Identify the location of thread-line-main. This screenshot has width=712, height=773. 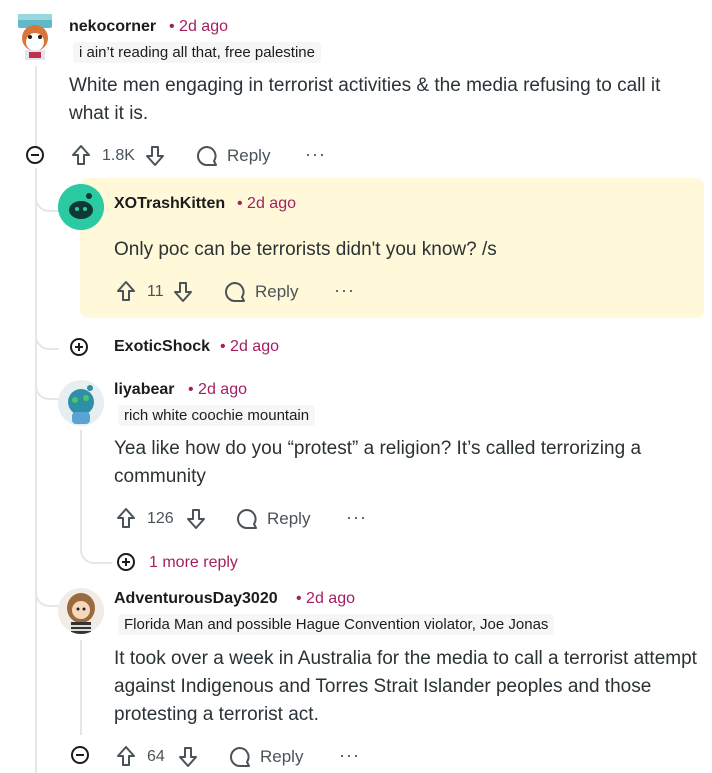
(36, 470).